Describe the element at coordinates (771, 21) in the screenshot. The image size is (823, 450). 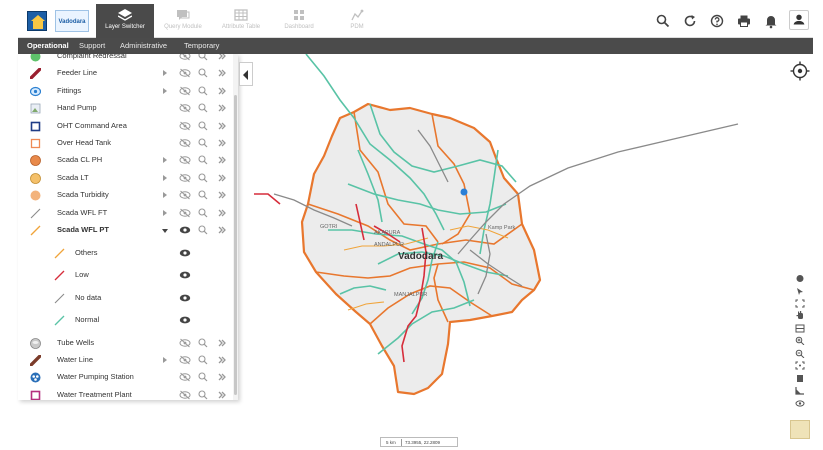
I see `bell-icon` at that location.